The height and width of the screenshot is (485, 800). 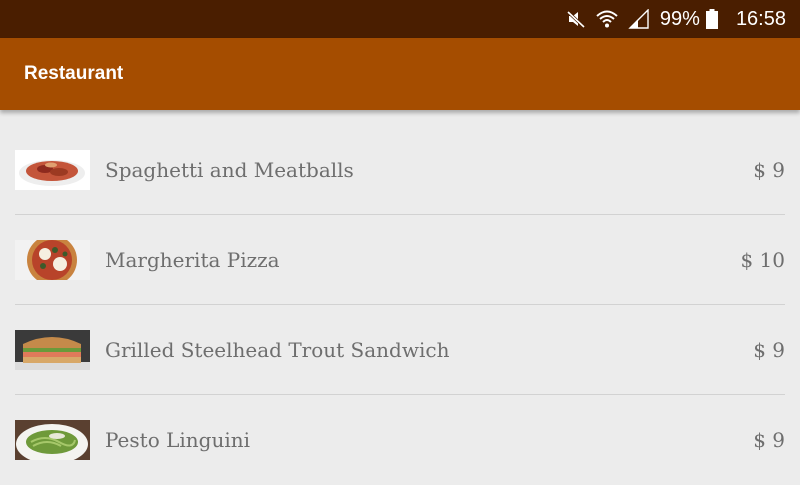 What do you see at coordinates (760, 18) in the screenshot?
I see `clock: 16:58` at bounding box center [760, 18].